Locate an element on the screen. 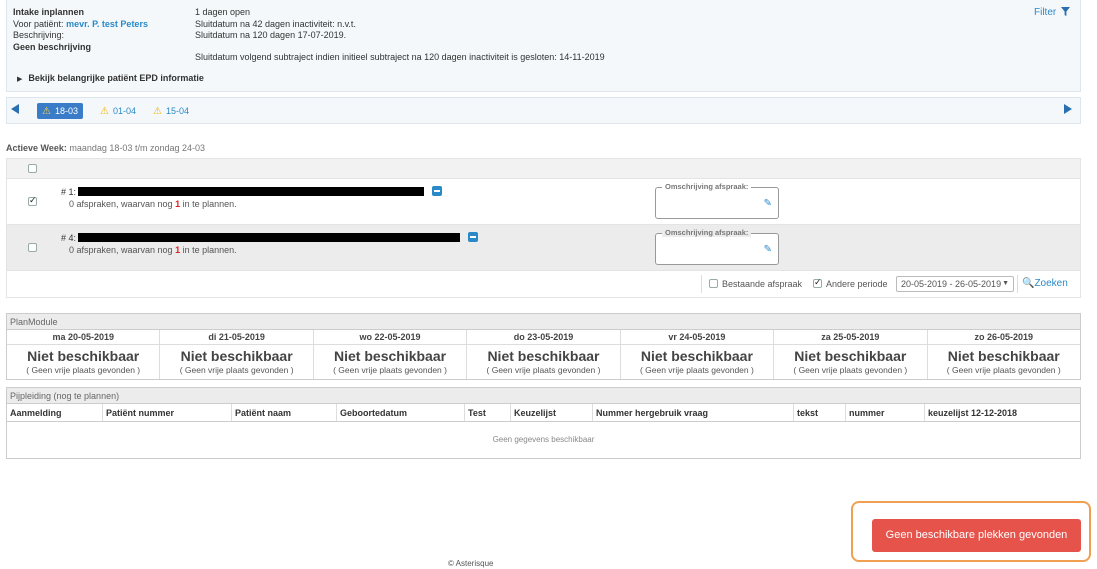 This screenshot has width=1097, height=569. description-value: Geen beschrijving is located at coordinates (52, 46).